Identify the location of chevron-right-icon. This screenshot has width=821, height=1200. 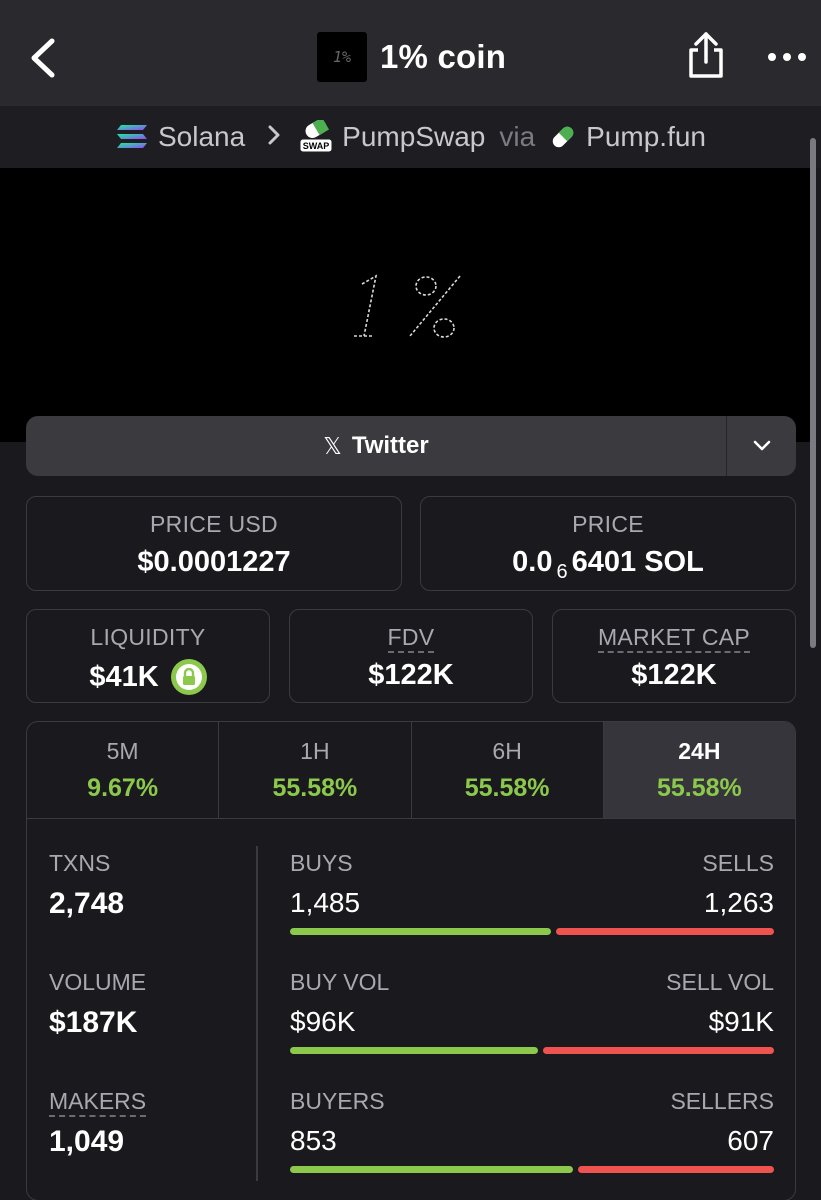
(274, 137).